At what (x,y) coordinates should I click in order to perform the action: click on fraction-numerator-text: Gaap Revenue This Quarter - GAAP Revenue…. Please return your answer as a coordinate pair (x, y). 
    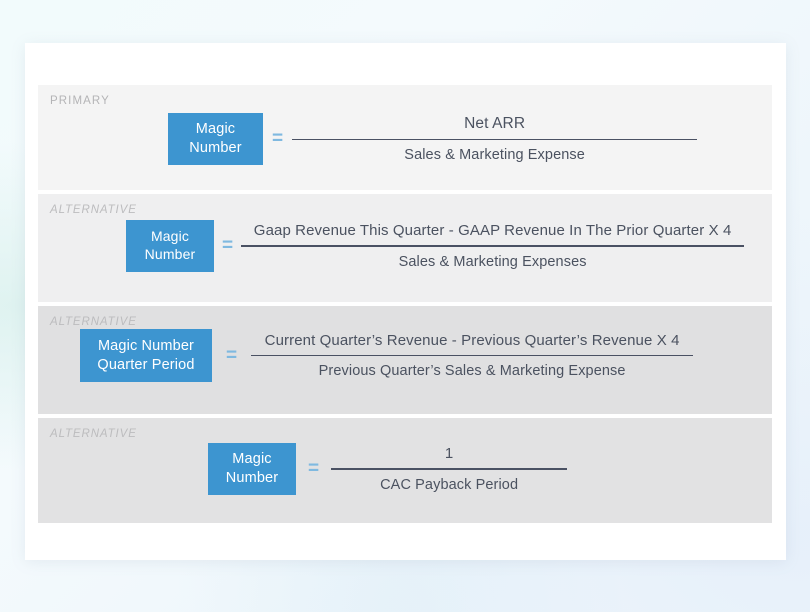
    Looking at the image, I should click on (479, 231).